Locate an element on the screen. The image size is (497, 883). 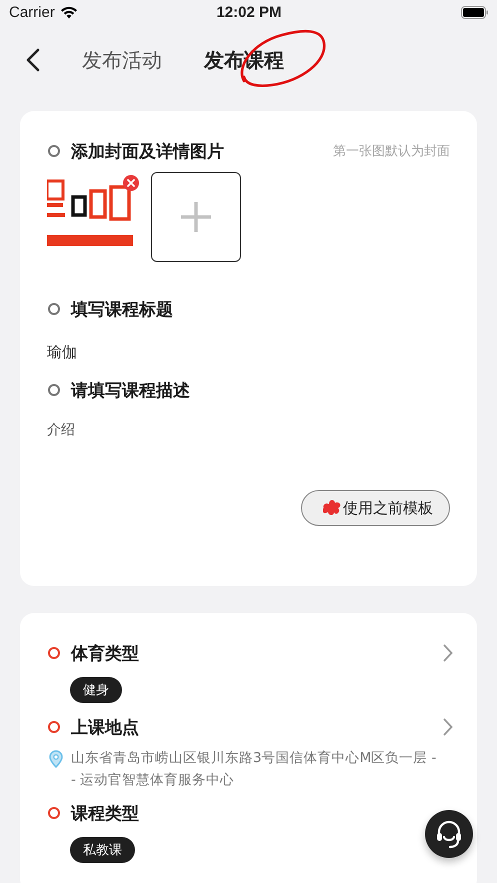
headset-icon is located at coordinates (449, 834).